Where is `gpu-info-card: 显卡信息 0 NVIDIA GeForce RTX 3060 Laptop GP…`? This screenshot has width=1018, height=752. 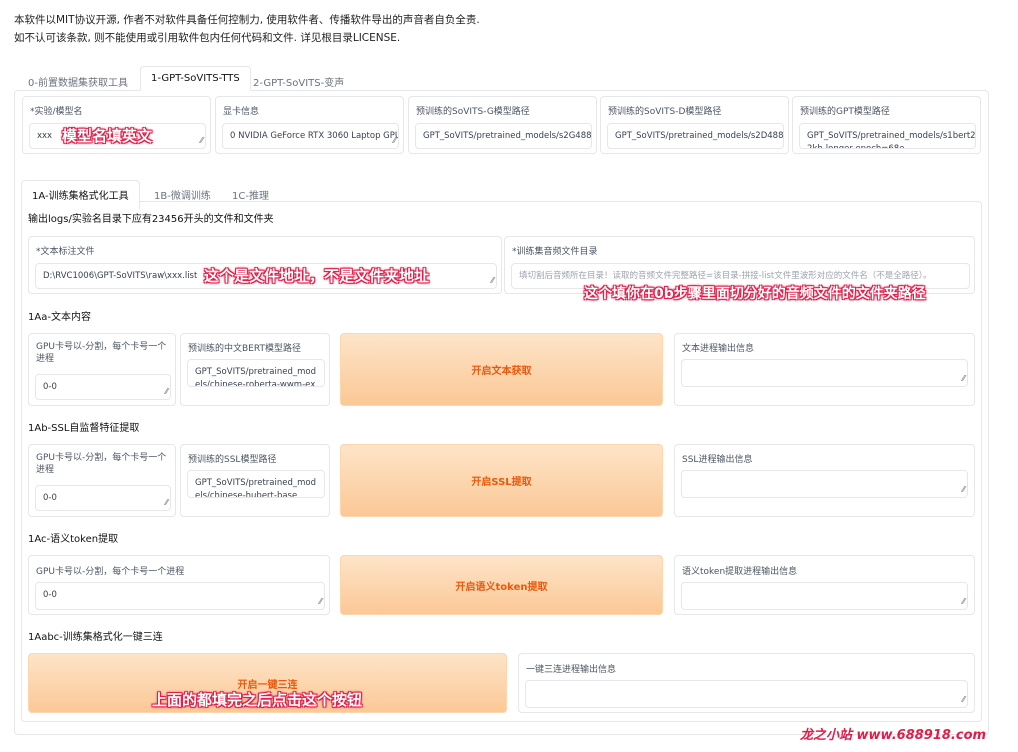 gpu-info-card: 显卡信息 0 NVIDIA GeForce RTX 3060 Laptop GP… is located at coordinates (309, 125).